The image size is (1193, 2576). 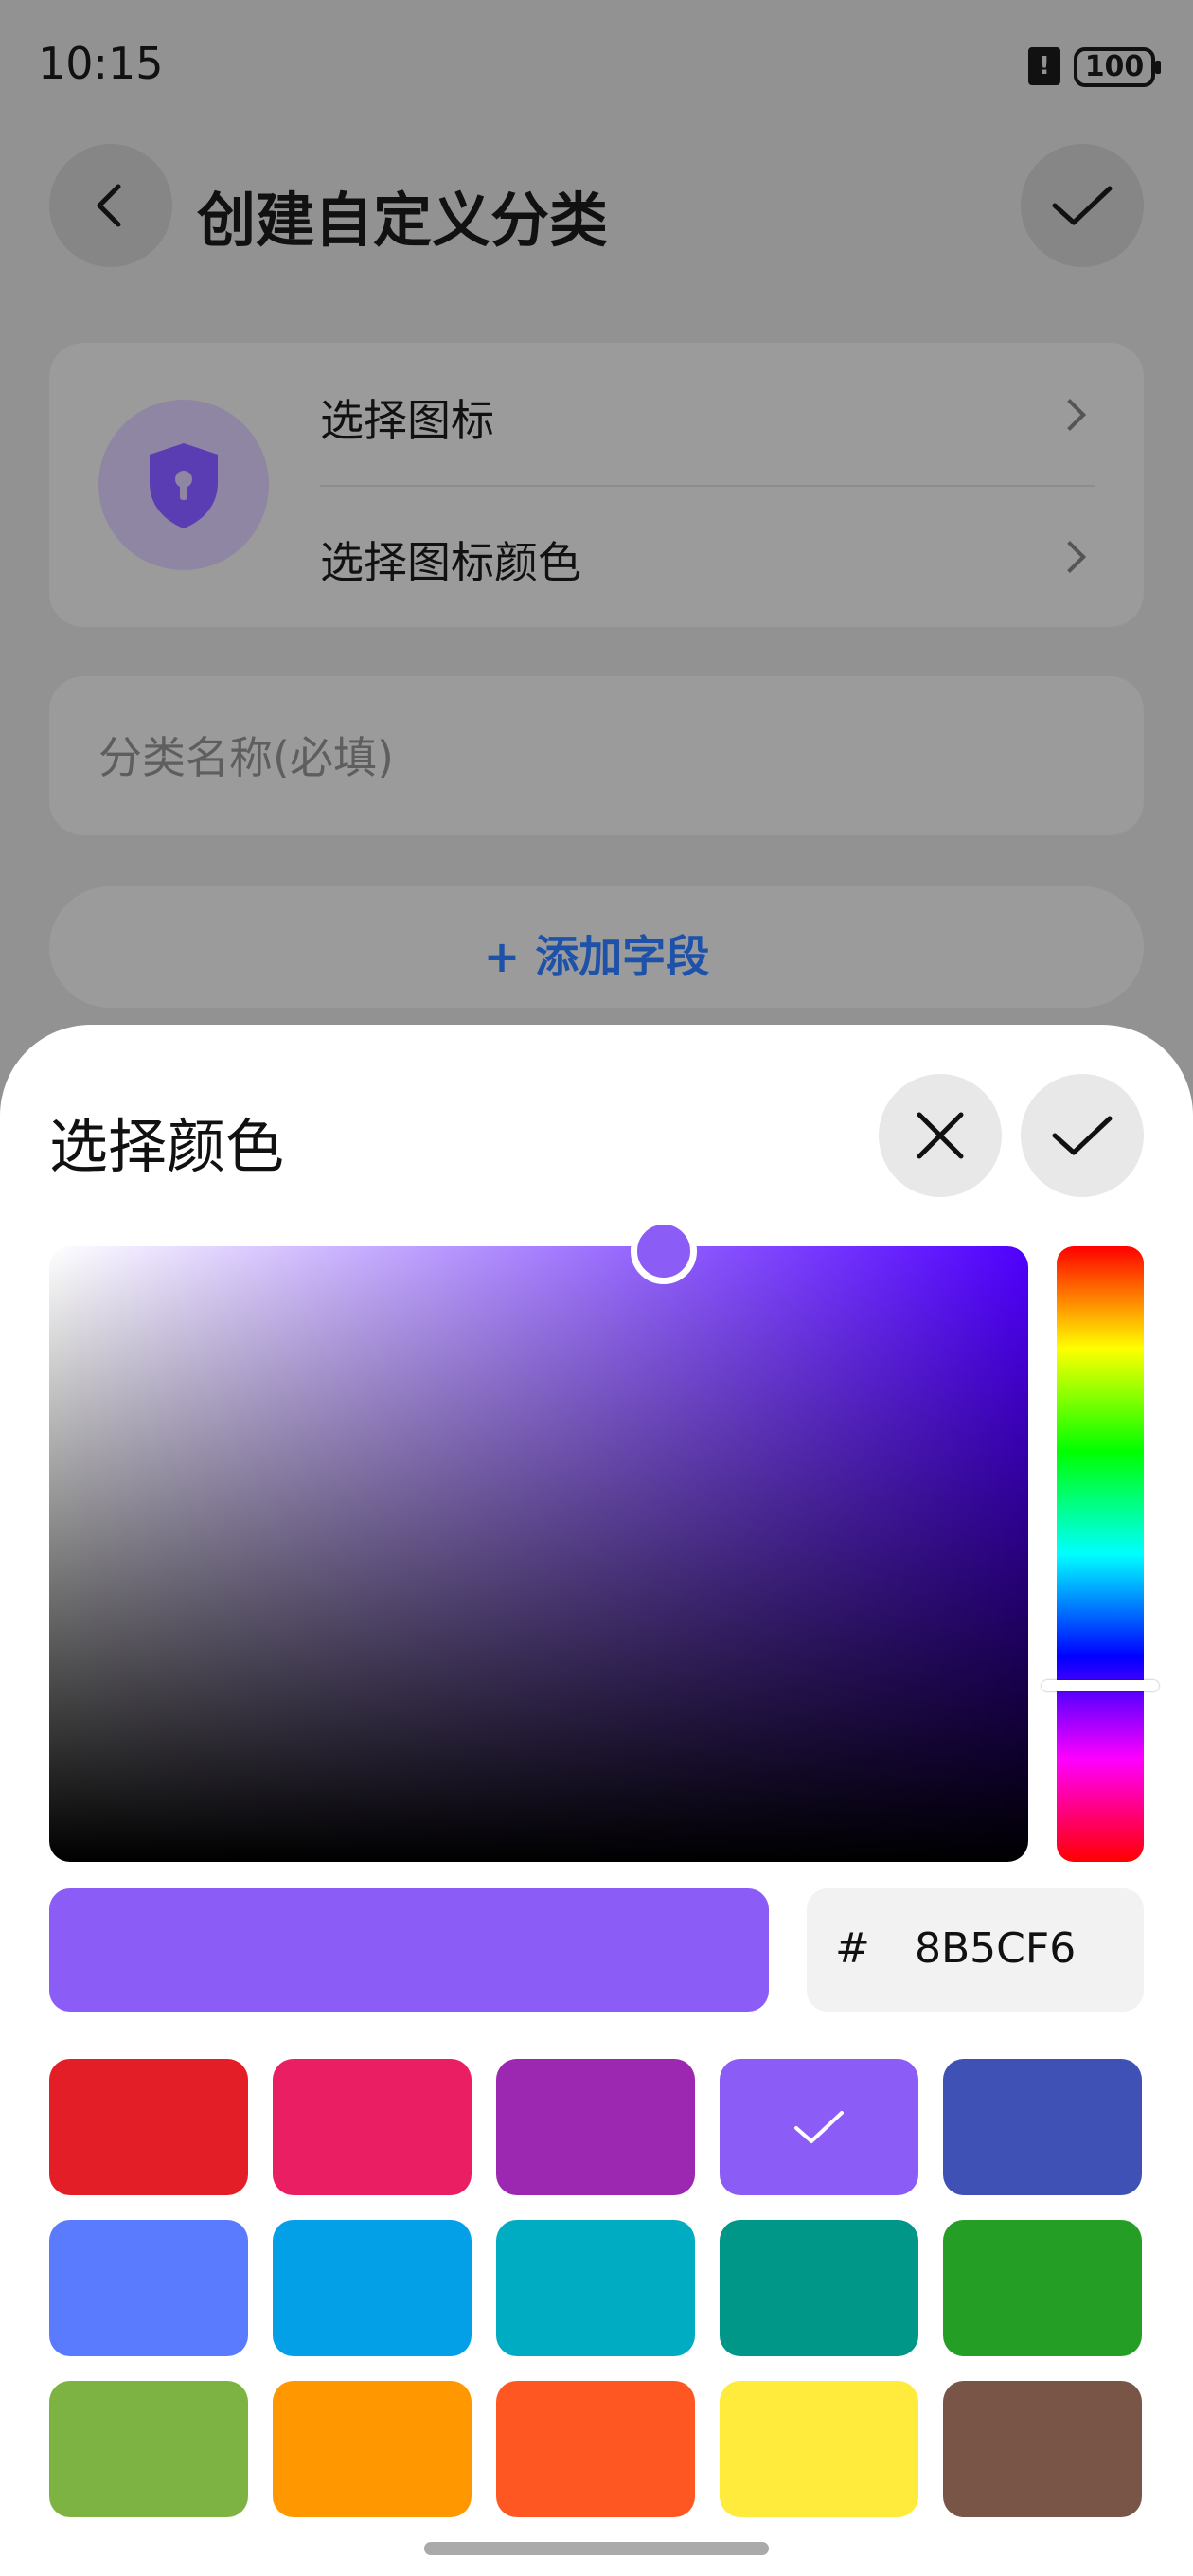 I want to click on hue-slider-handle, so click(x=1100, y=1685).